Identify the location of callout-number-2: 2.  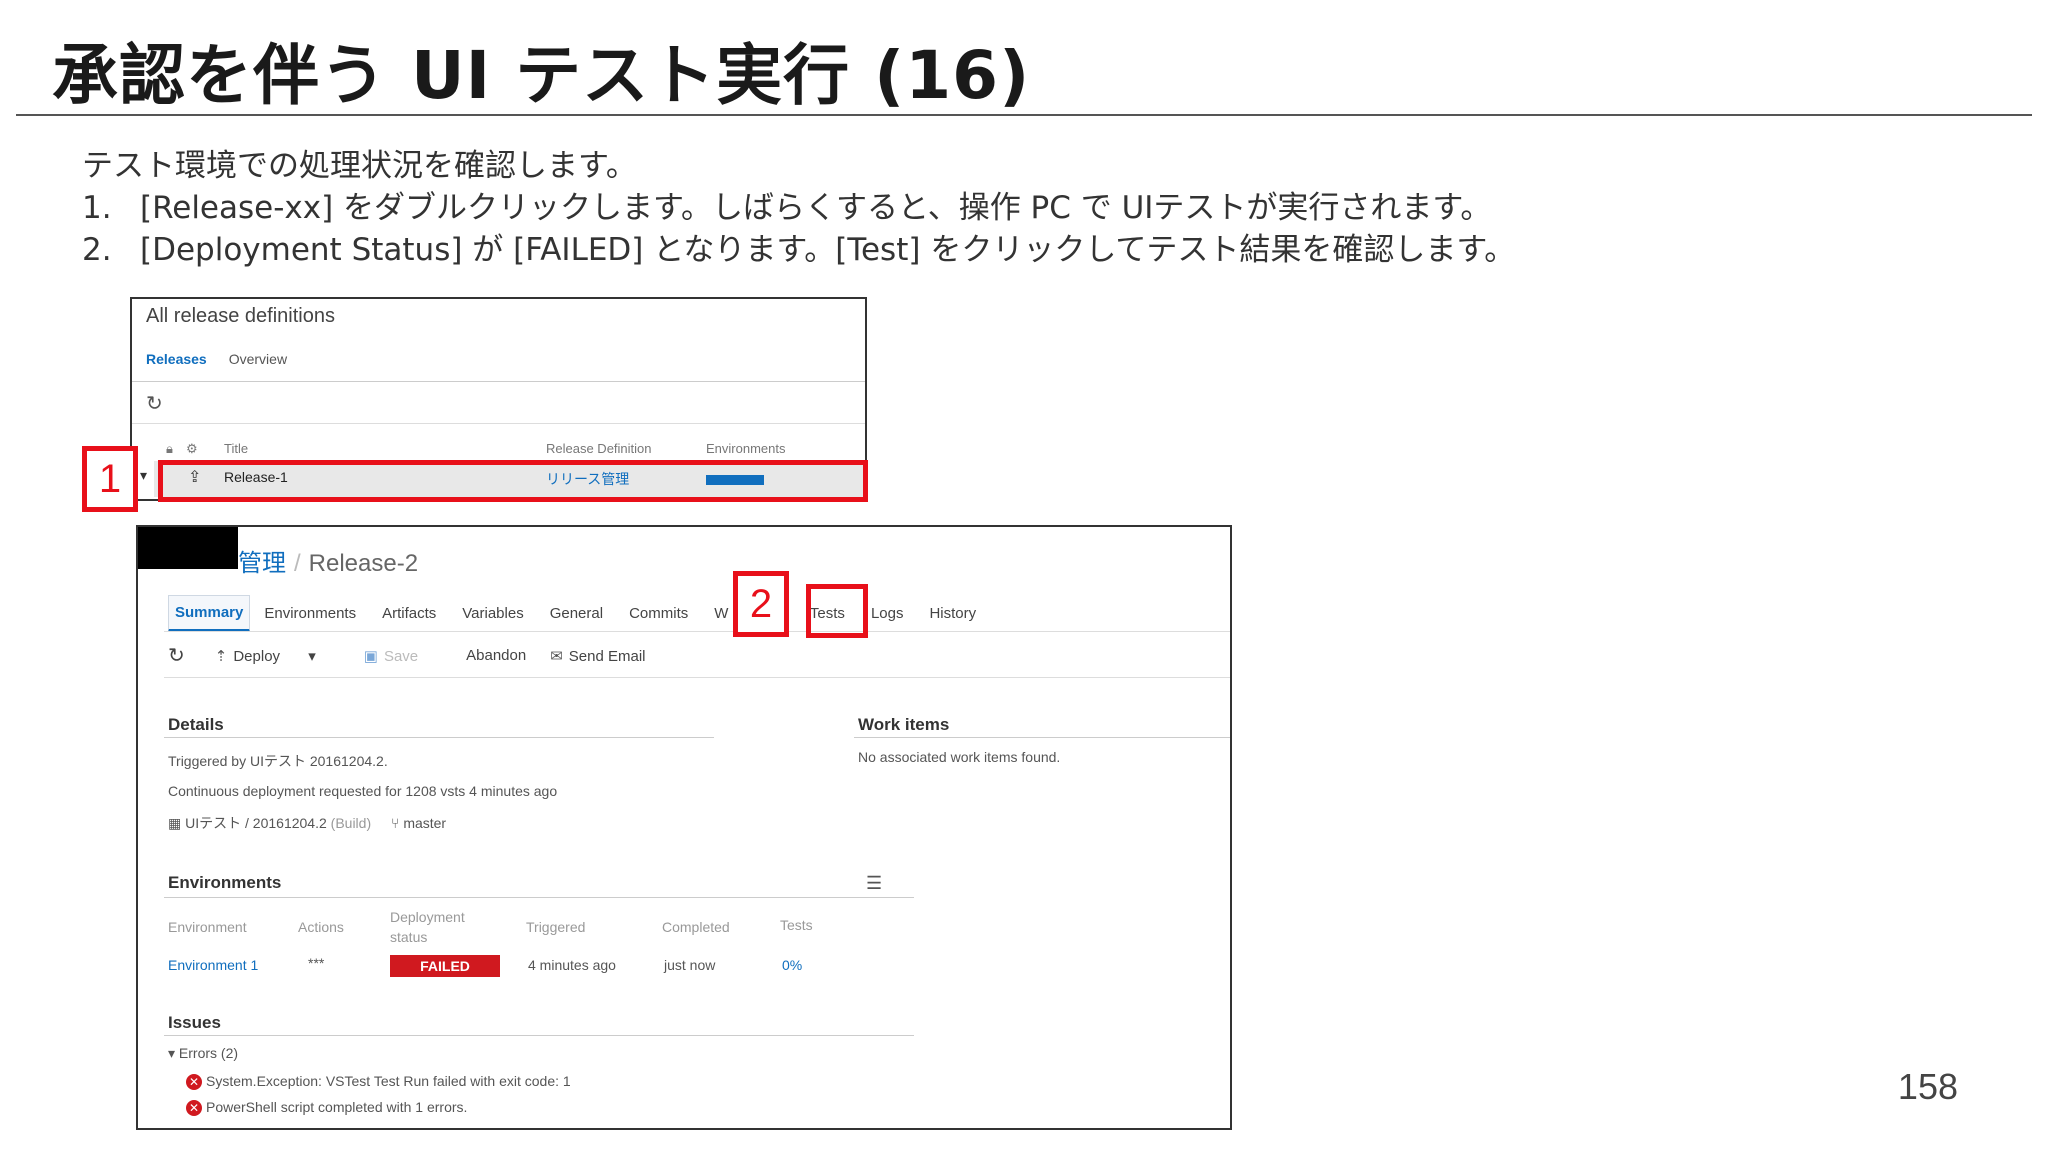
(761, 604).